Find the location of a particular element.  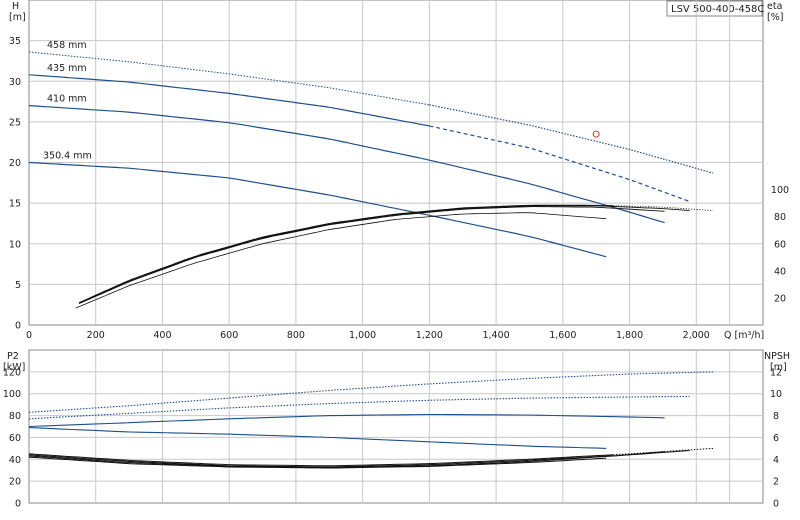

bottom-left-y-tick-label: 120 is located at coordinates (12, 372).